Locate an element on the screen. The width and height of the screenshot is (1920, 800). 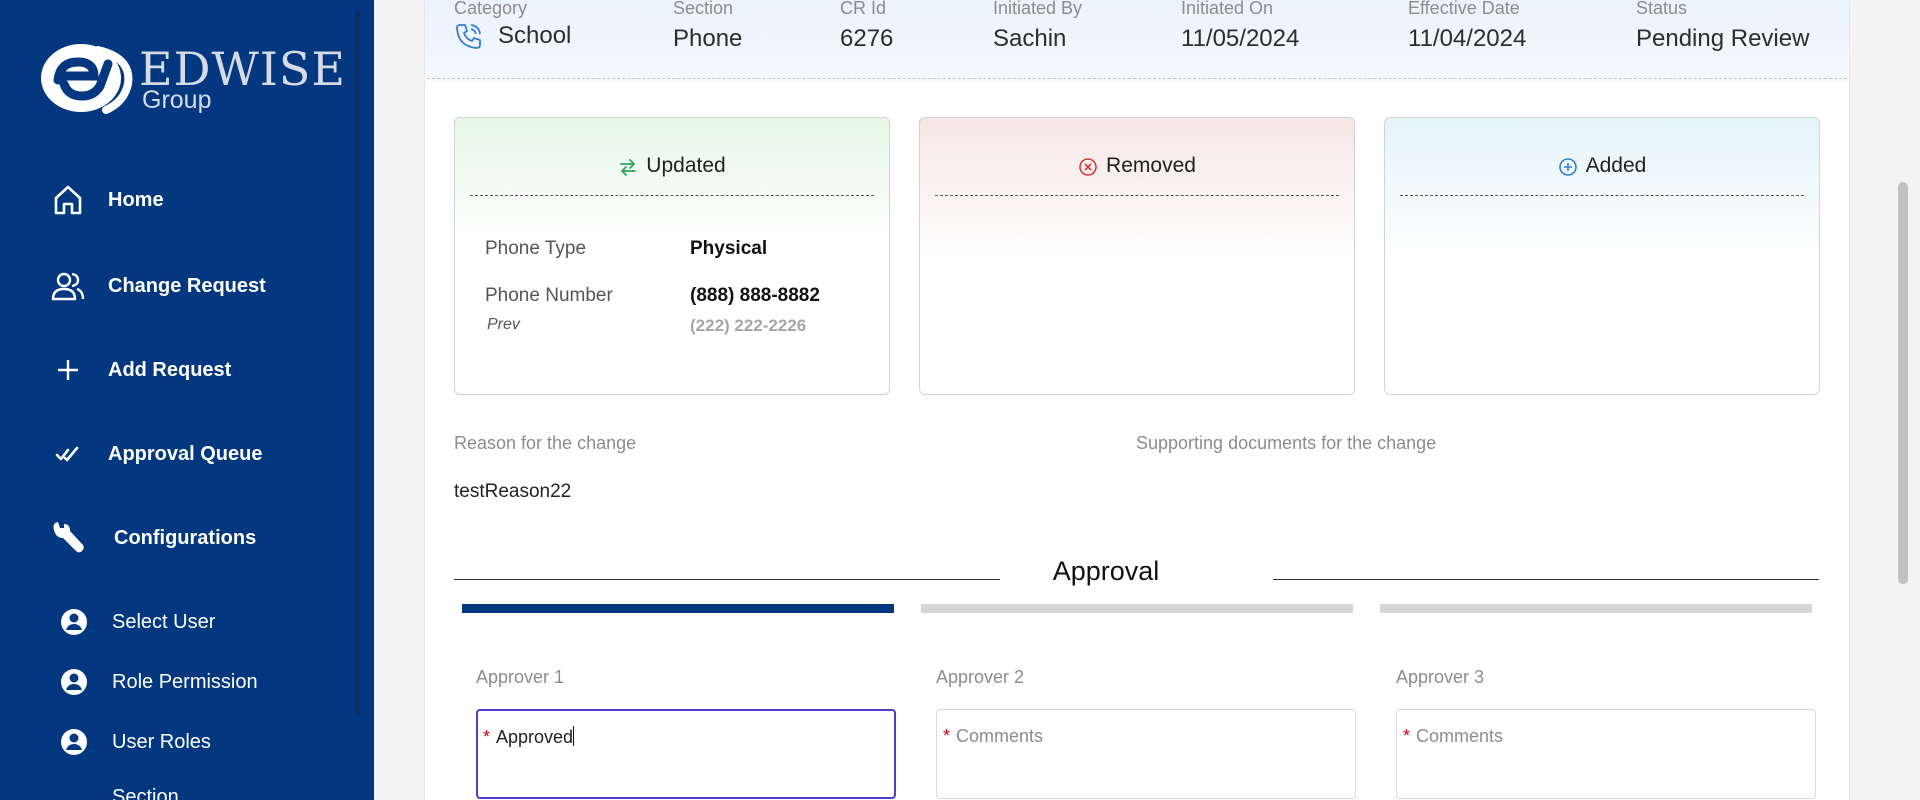
sidebar-subitem-label: User Roles is located at coordinates (161, 741).